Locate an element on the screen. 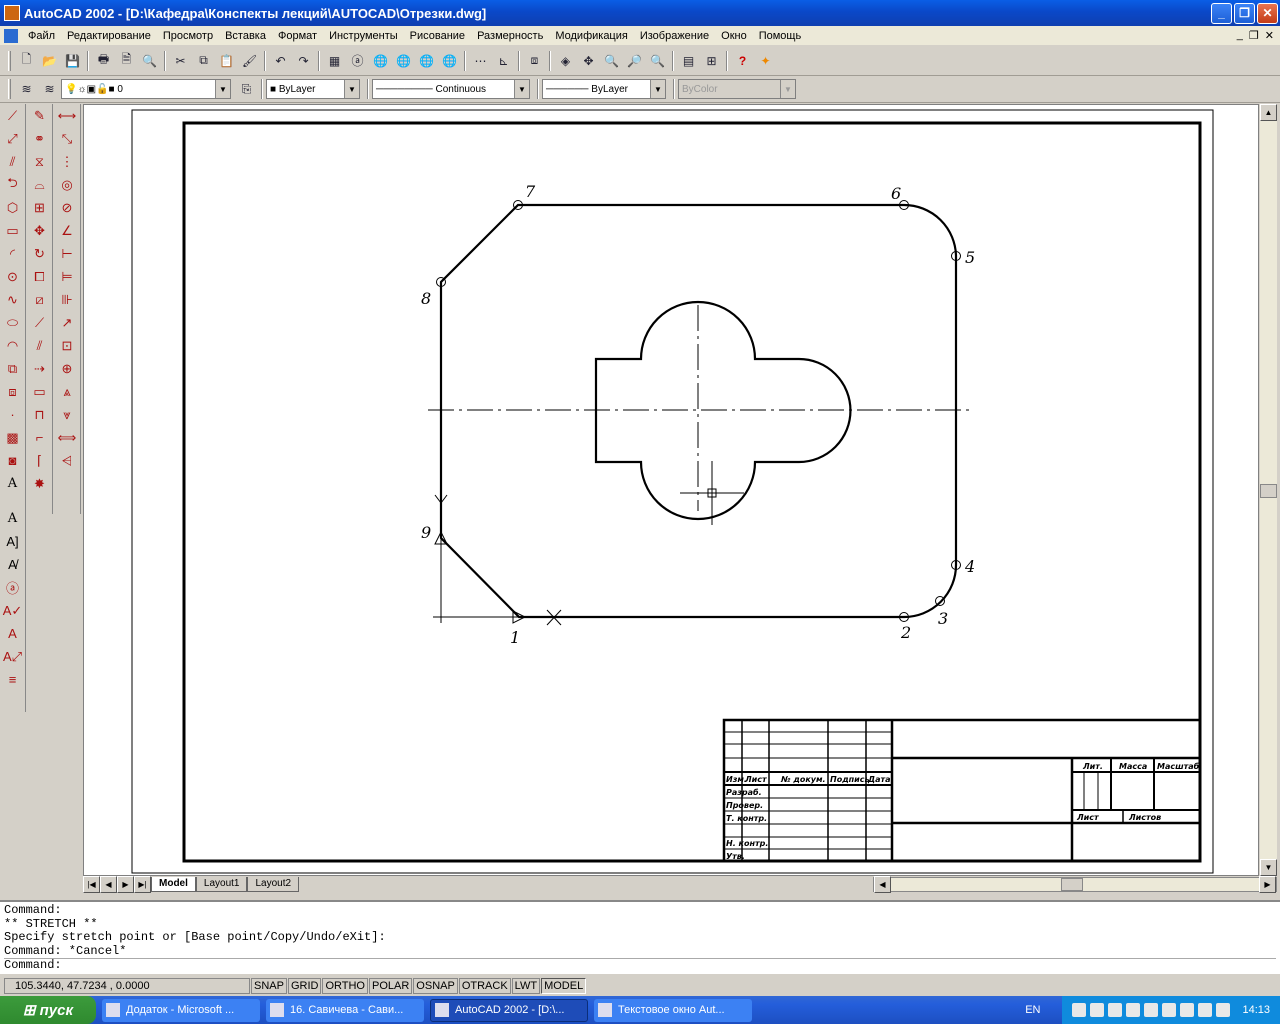 The width and height of the screenshot is (1280, 1024). prev-tab-icon: ◀ is located at coordinates (108, 884).